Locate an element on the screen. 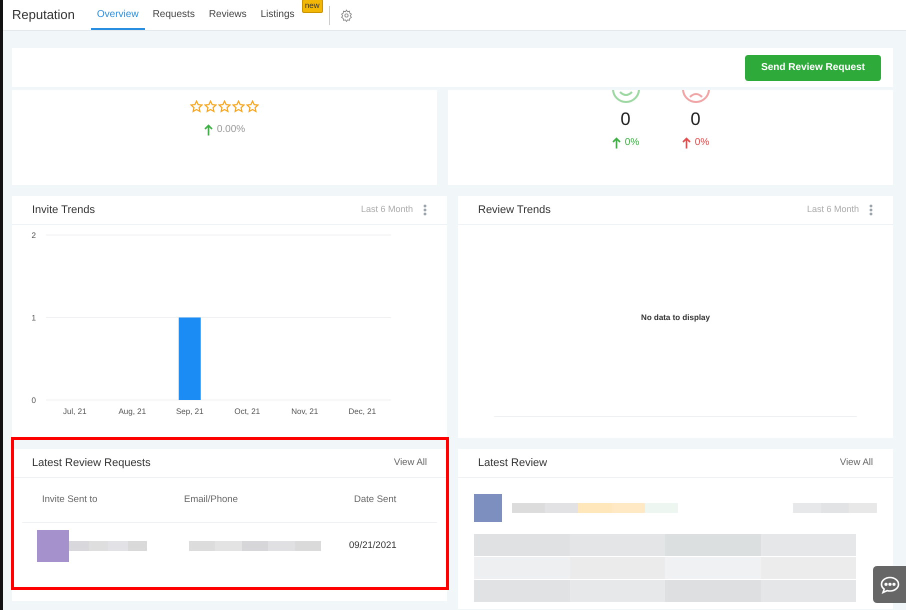  card-title: Invite Trends is located at coordinates (63, 210).